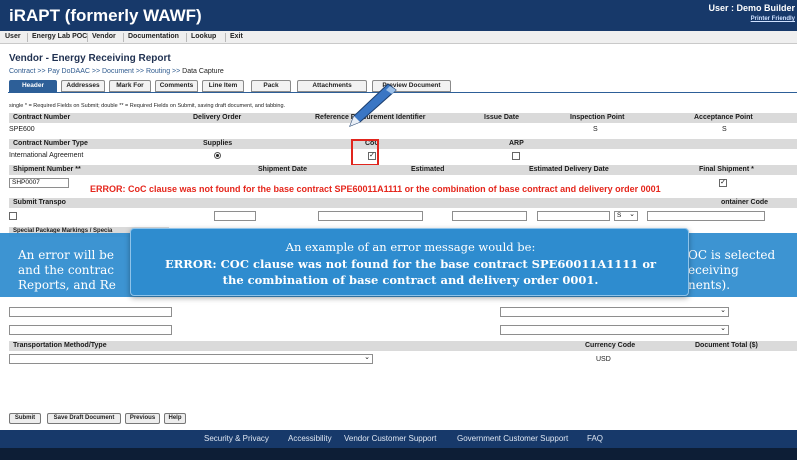 This screenshot has width=797, height=460. I want to click on footer-strip, so click(398, 454).